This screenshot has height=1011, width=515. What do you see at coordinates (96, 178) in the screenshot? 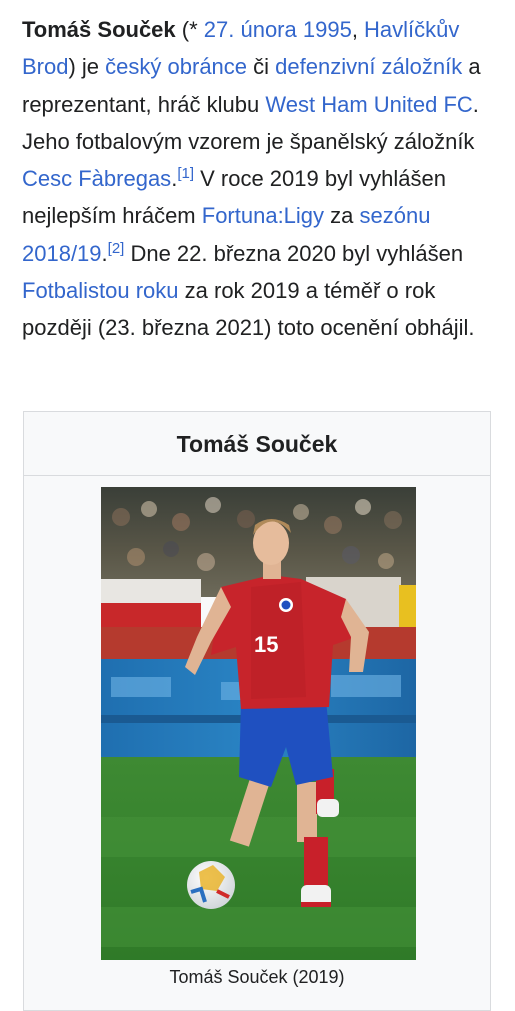
I see `link-idol: Cesc Fàbregas` at bounding box center [96, 178].